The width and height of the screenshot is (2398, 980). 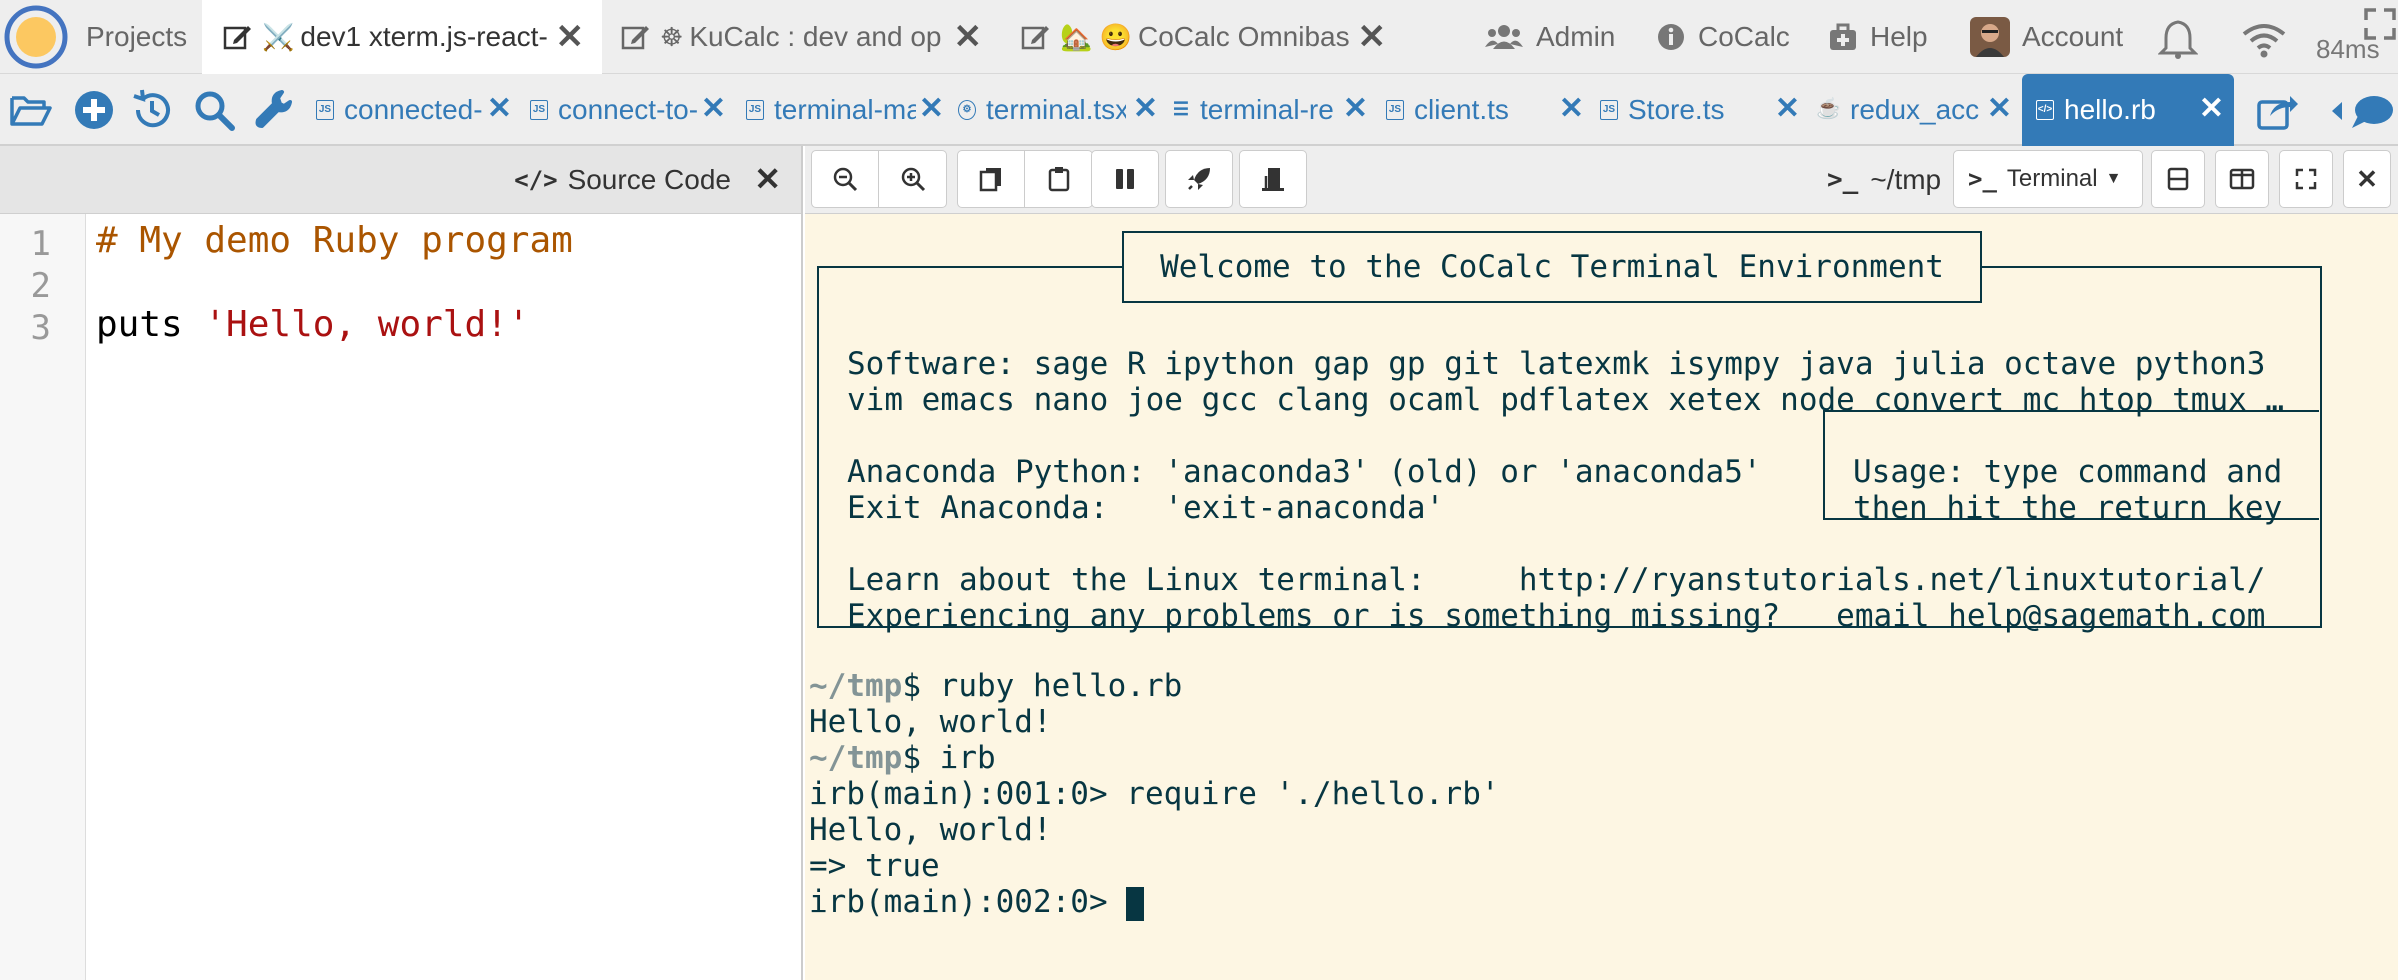 I want to click on cocalc-link: CoCalc, so click(x=1723, y=37).